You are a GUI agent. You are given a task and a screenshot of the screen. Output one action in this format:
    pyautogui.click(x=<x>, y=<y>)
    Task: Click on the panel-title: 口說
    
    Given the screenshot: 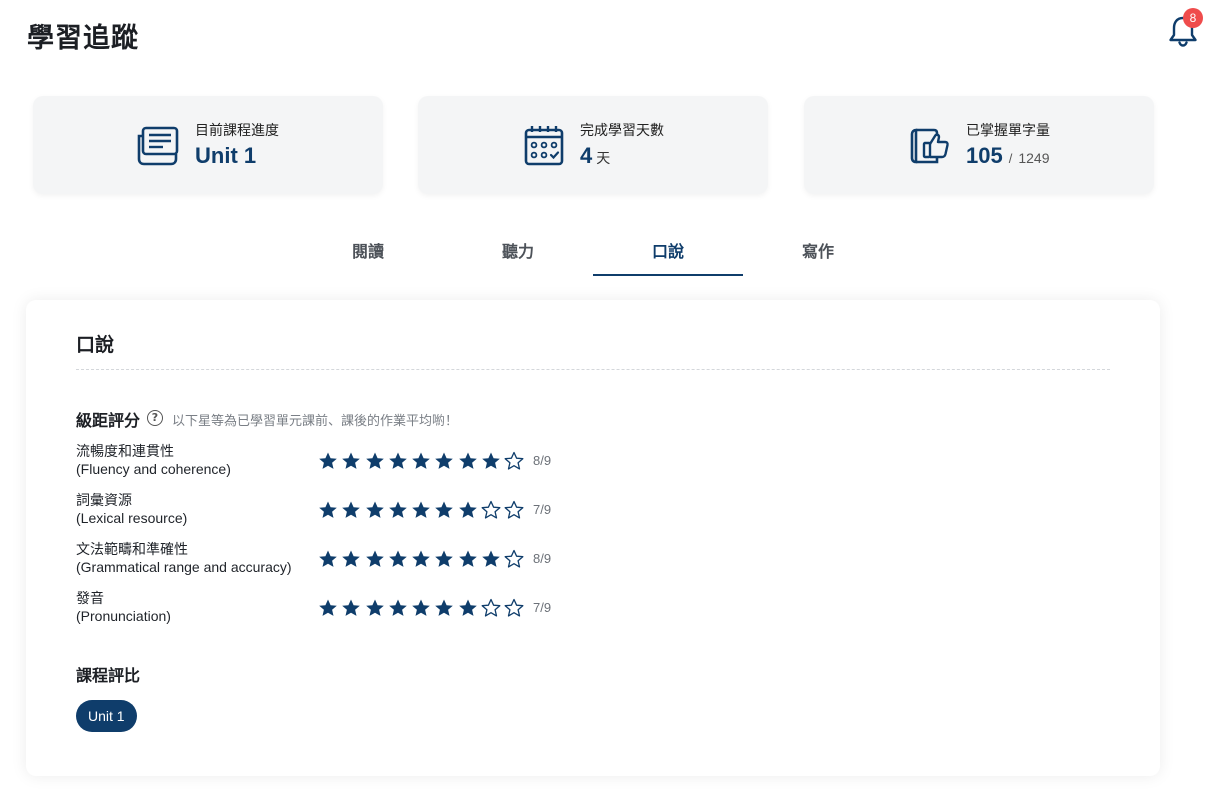 What is the action you would take?
    pyautogui.click(x=95, y=345)
    